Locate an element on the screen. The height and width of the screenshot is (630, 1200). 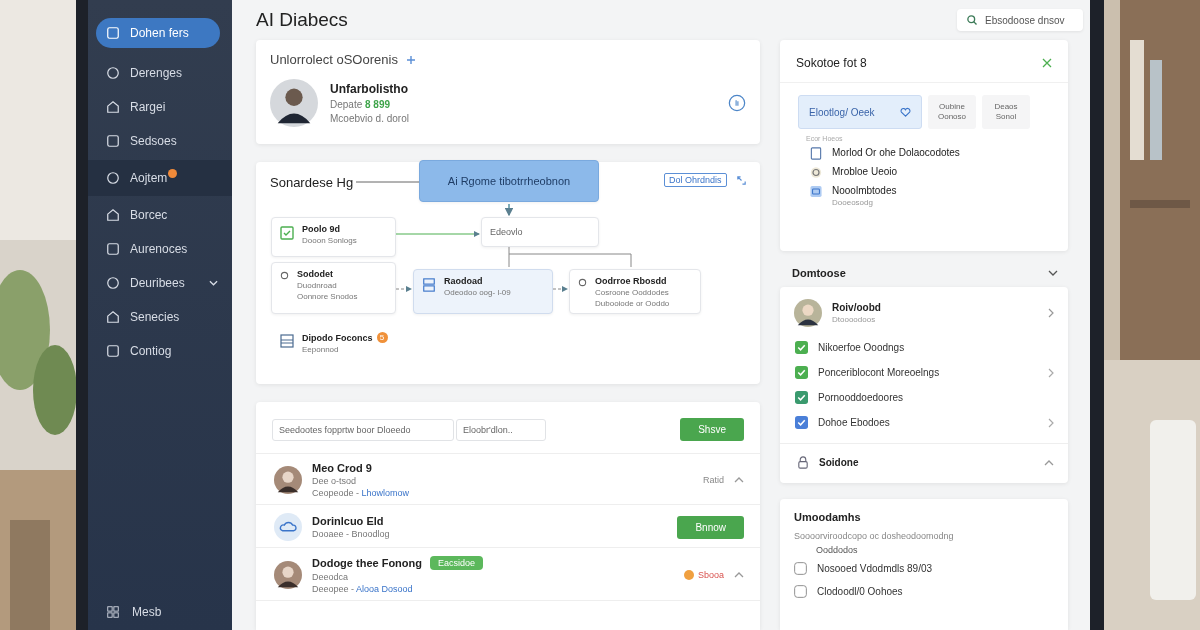
grid-icon is located at coordinates (113, 612).